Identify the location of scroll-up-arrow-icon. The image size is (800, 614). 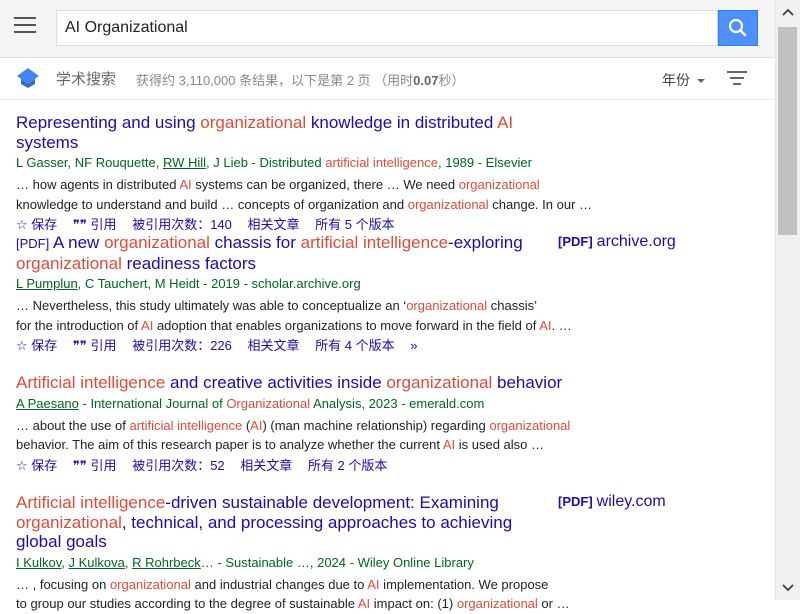
(788, 12).